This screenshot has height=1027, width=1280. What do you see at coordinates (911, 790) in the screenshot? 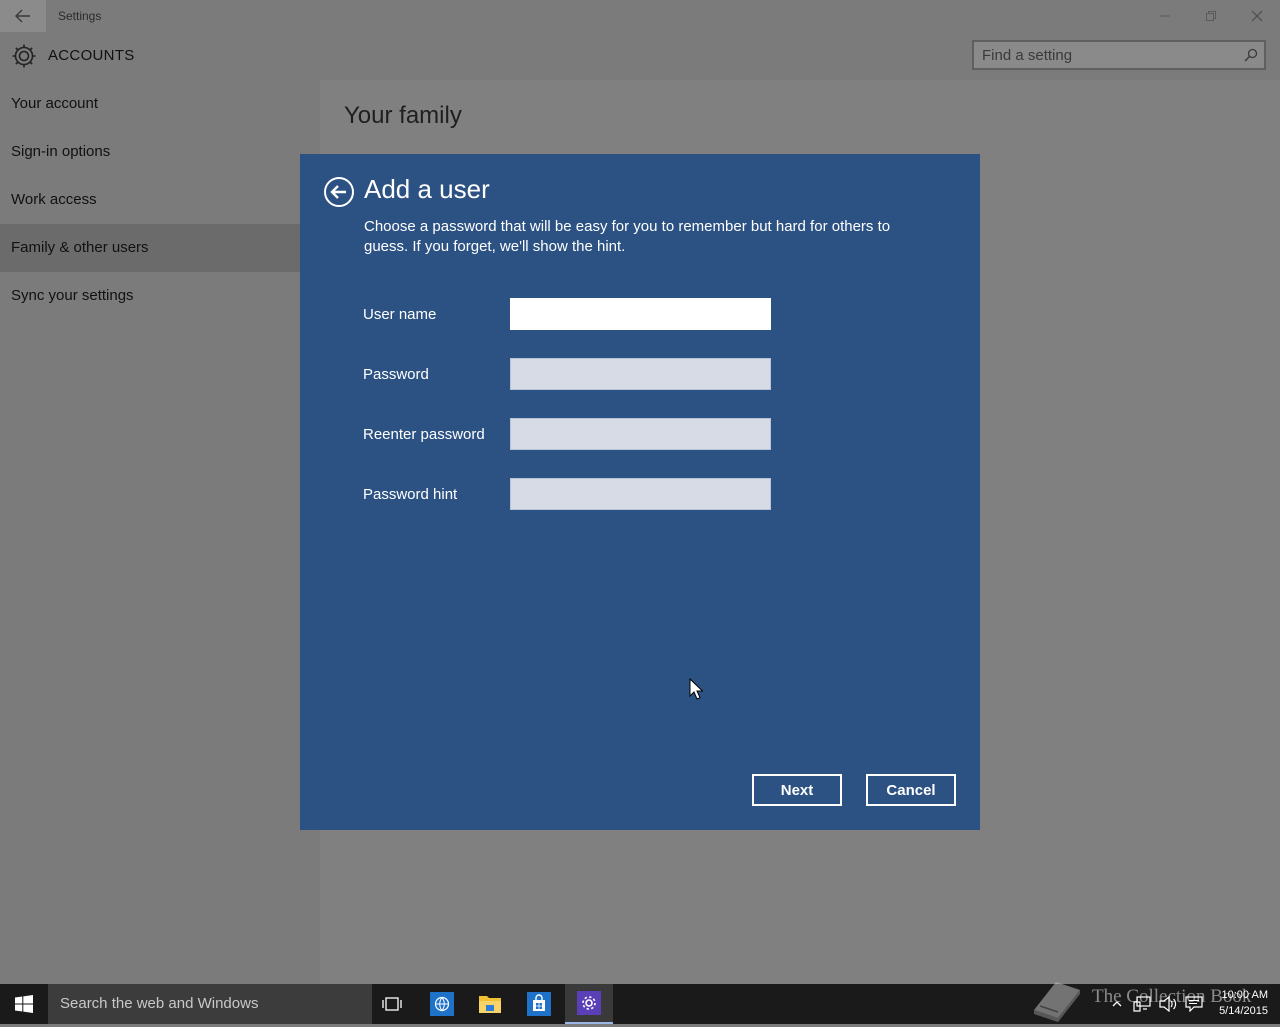
I see `cancel-button: Cancel` at bounding box center [911, 790].